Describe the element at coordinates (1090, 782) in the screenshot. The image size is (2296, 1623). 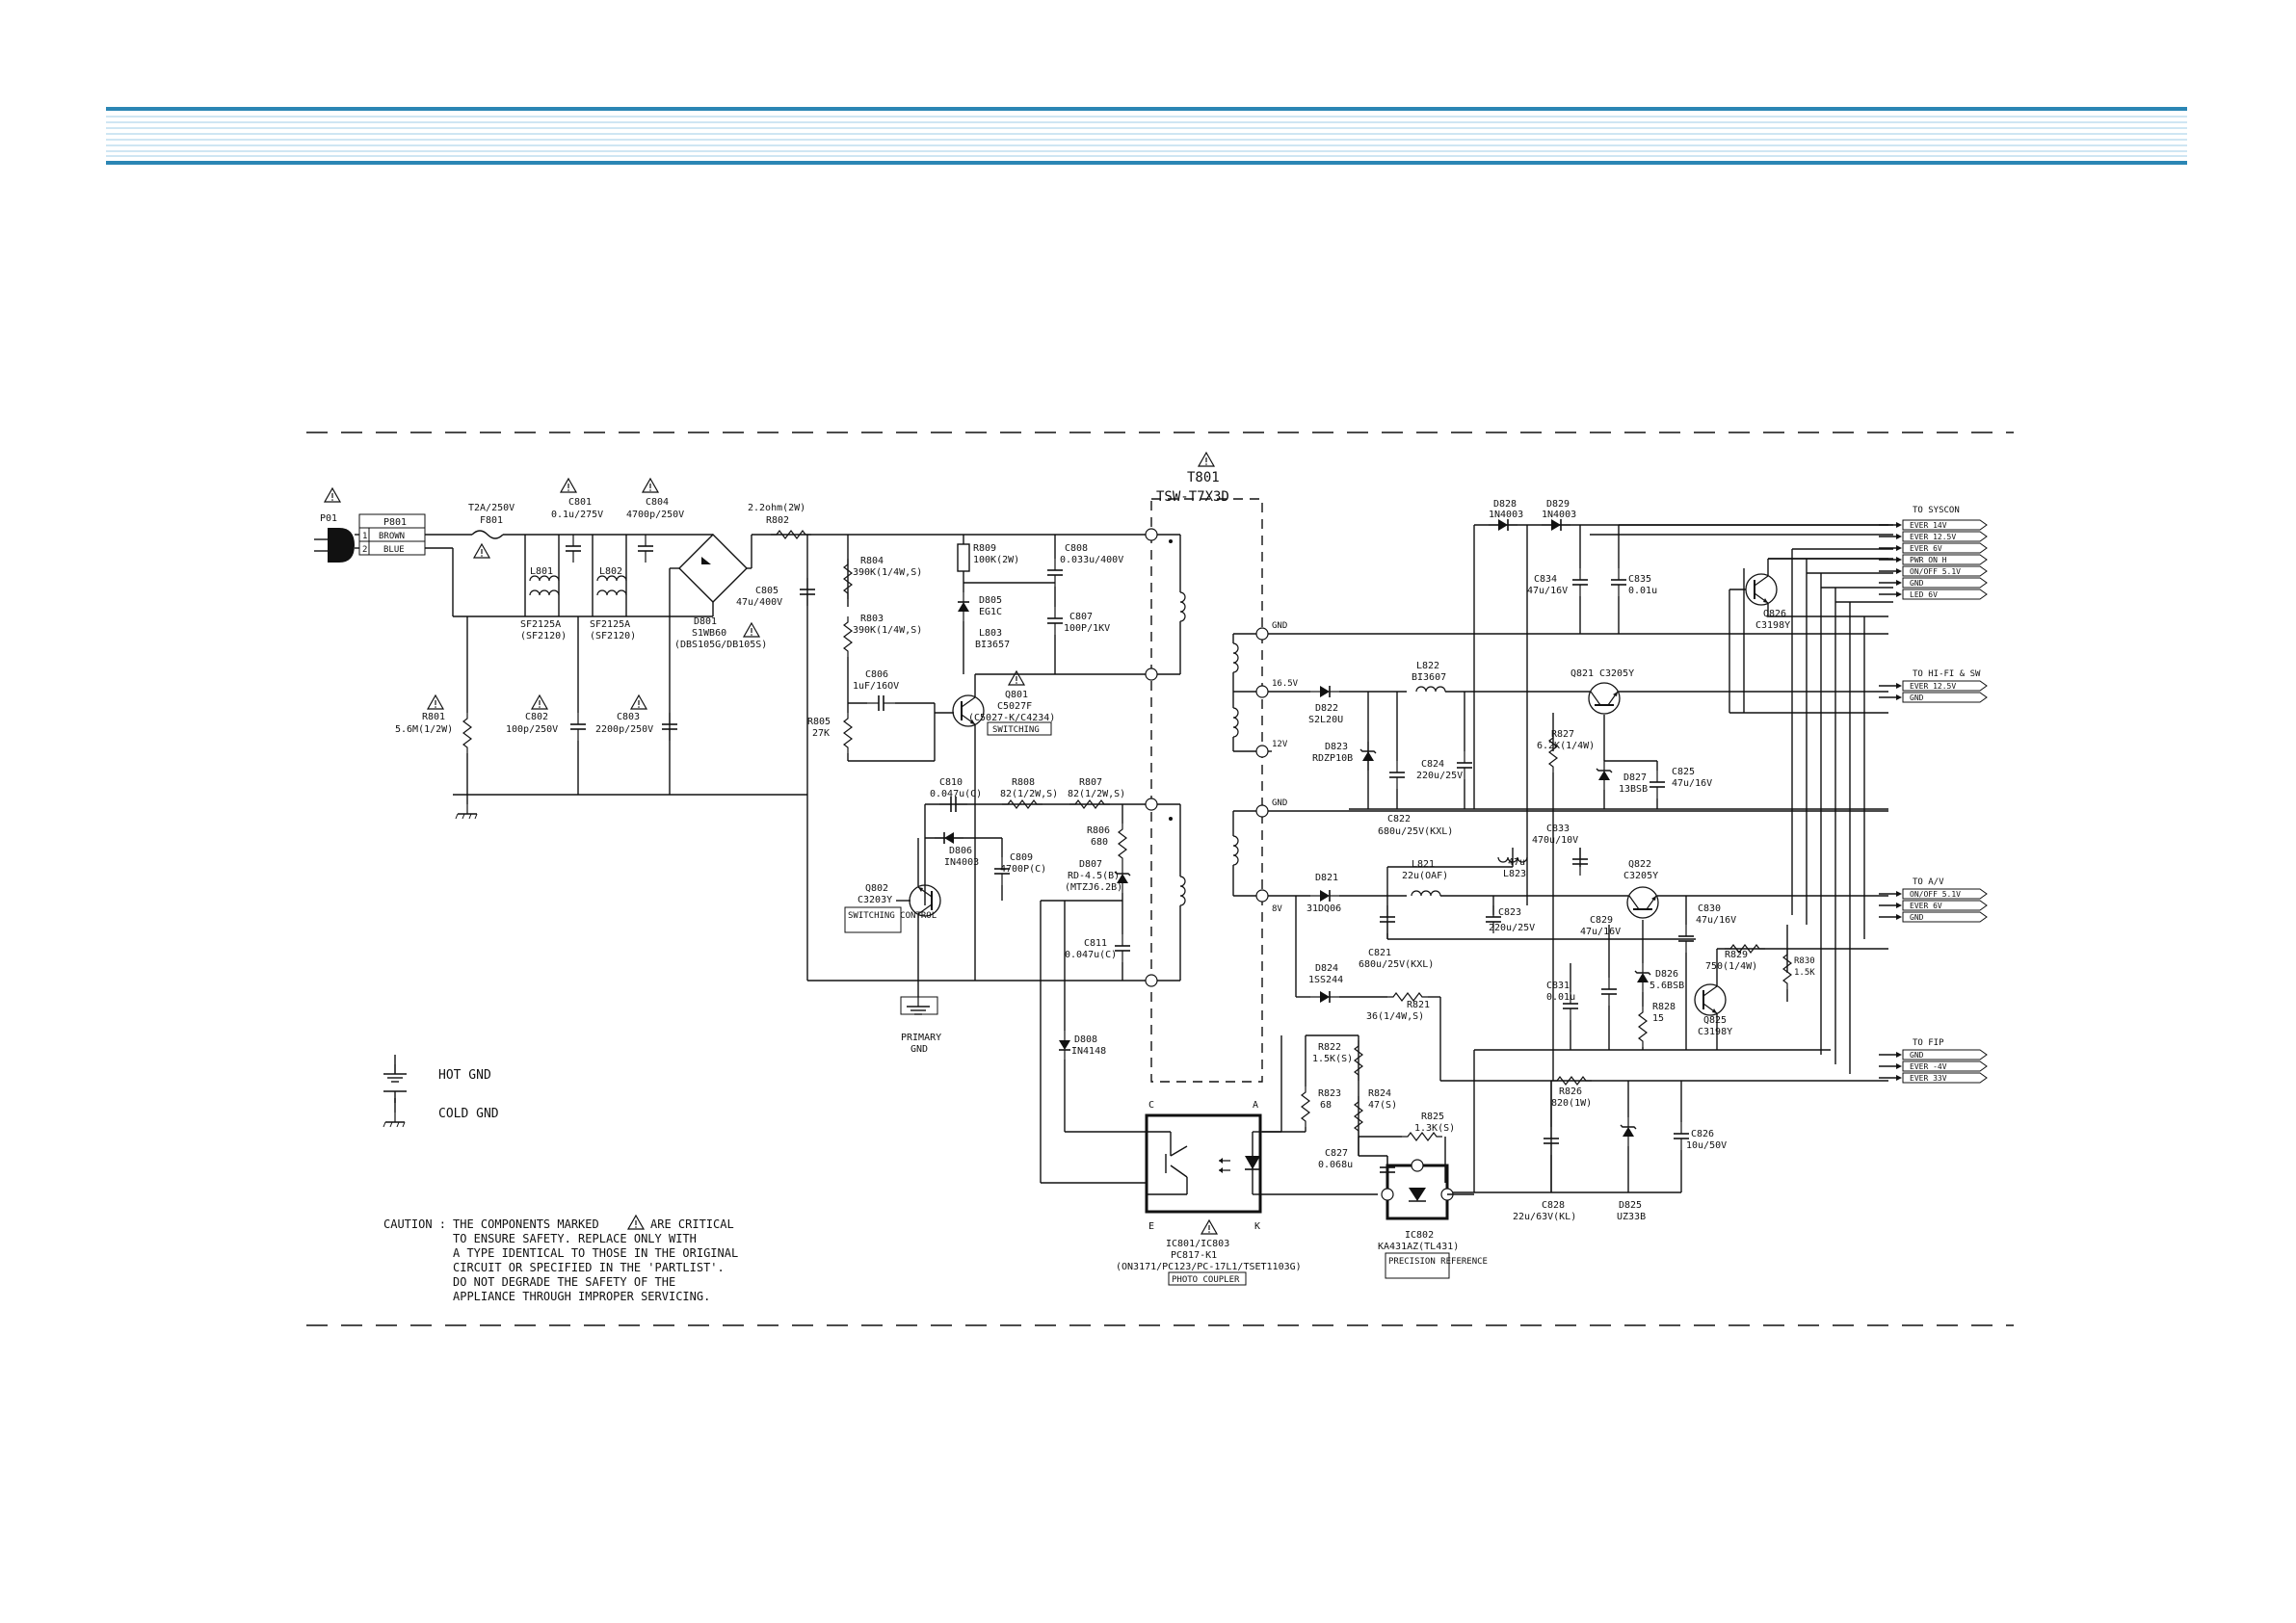
I see `r807-label-1: R807` at that location.